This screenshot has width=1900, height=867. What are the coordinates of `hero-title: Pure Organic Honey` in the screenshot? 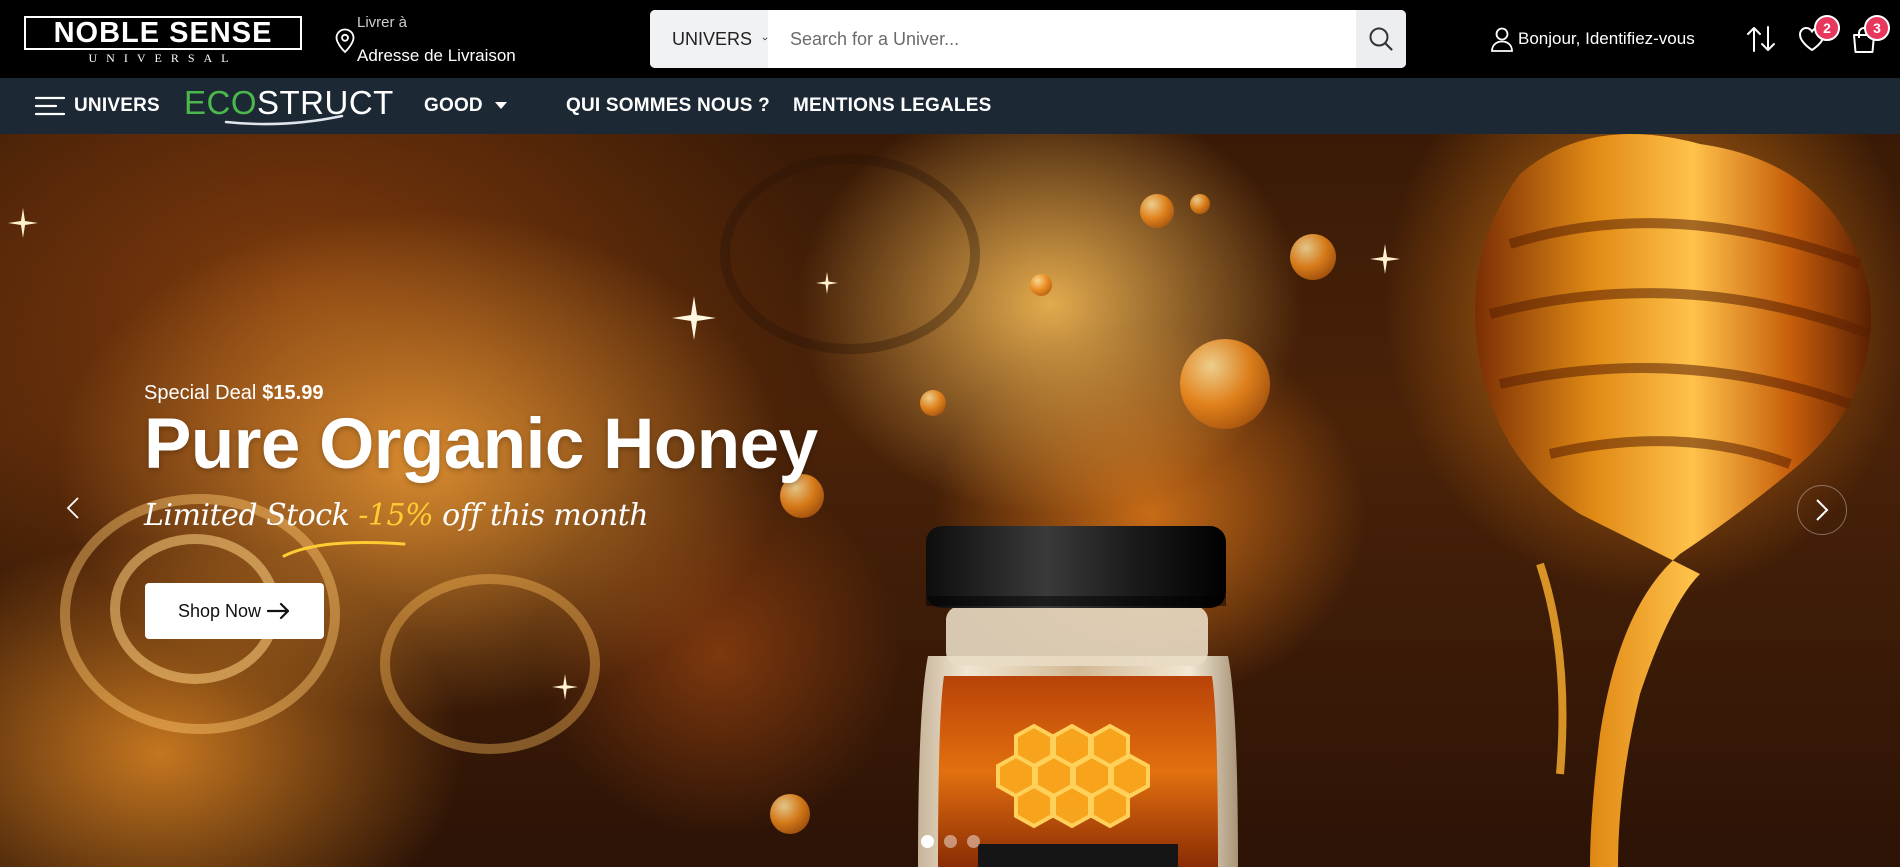 It's located at (481, 444).